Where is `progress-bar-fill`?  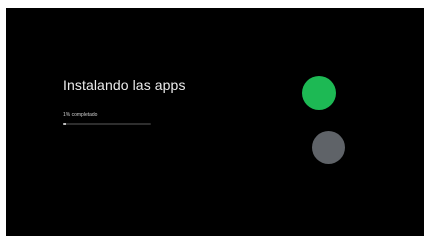
progress-bar-fill is located at coordinates (64, 124).